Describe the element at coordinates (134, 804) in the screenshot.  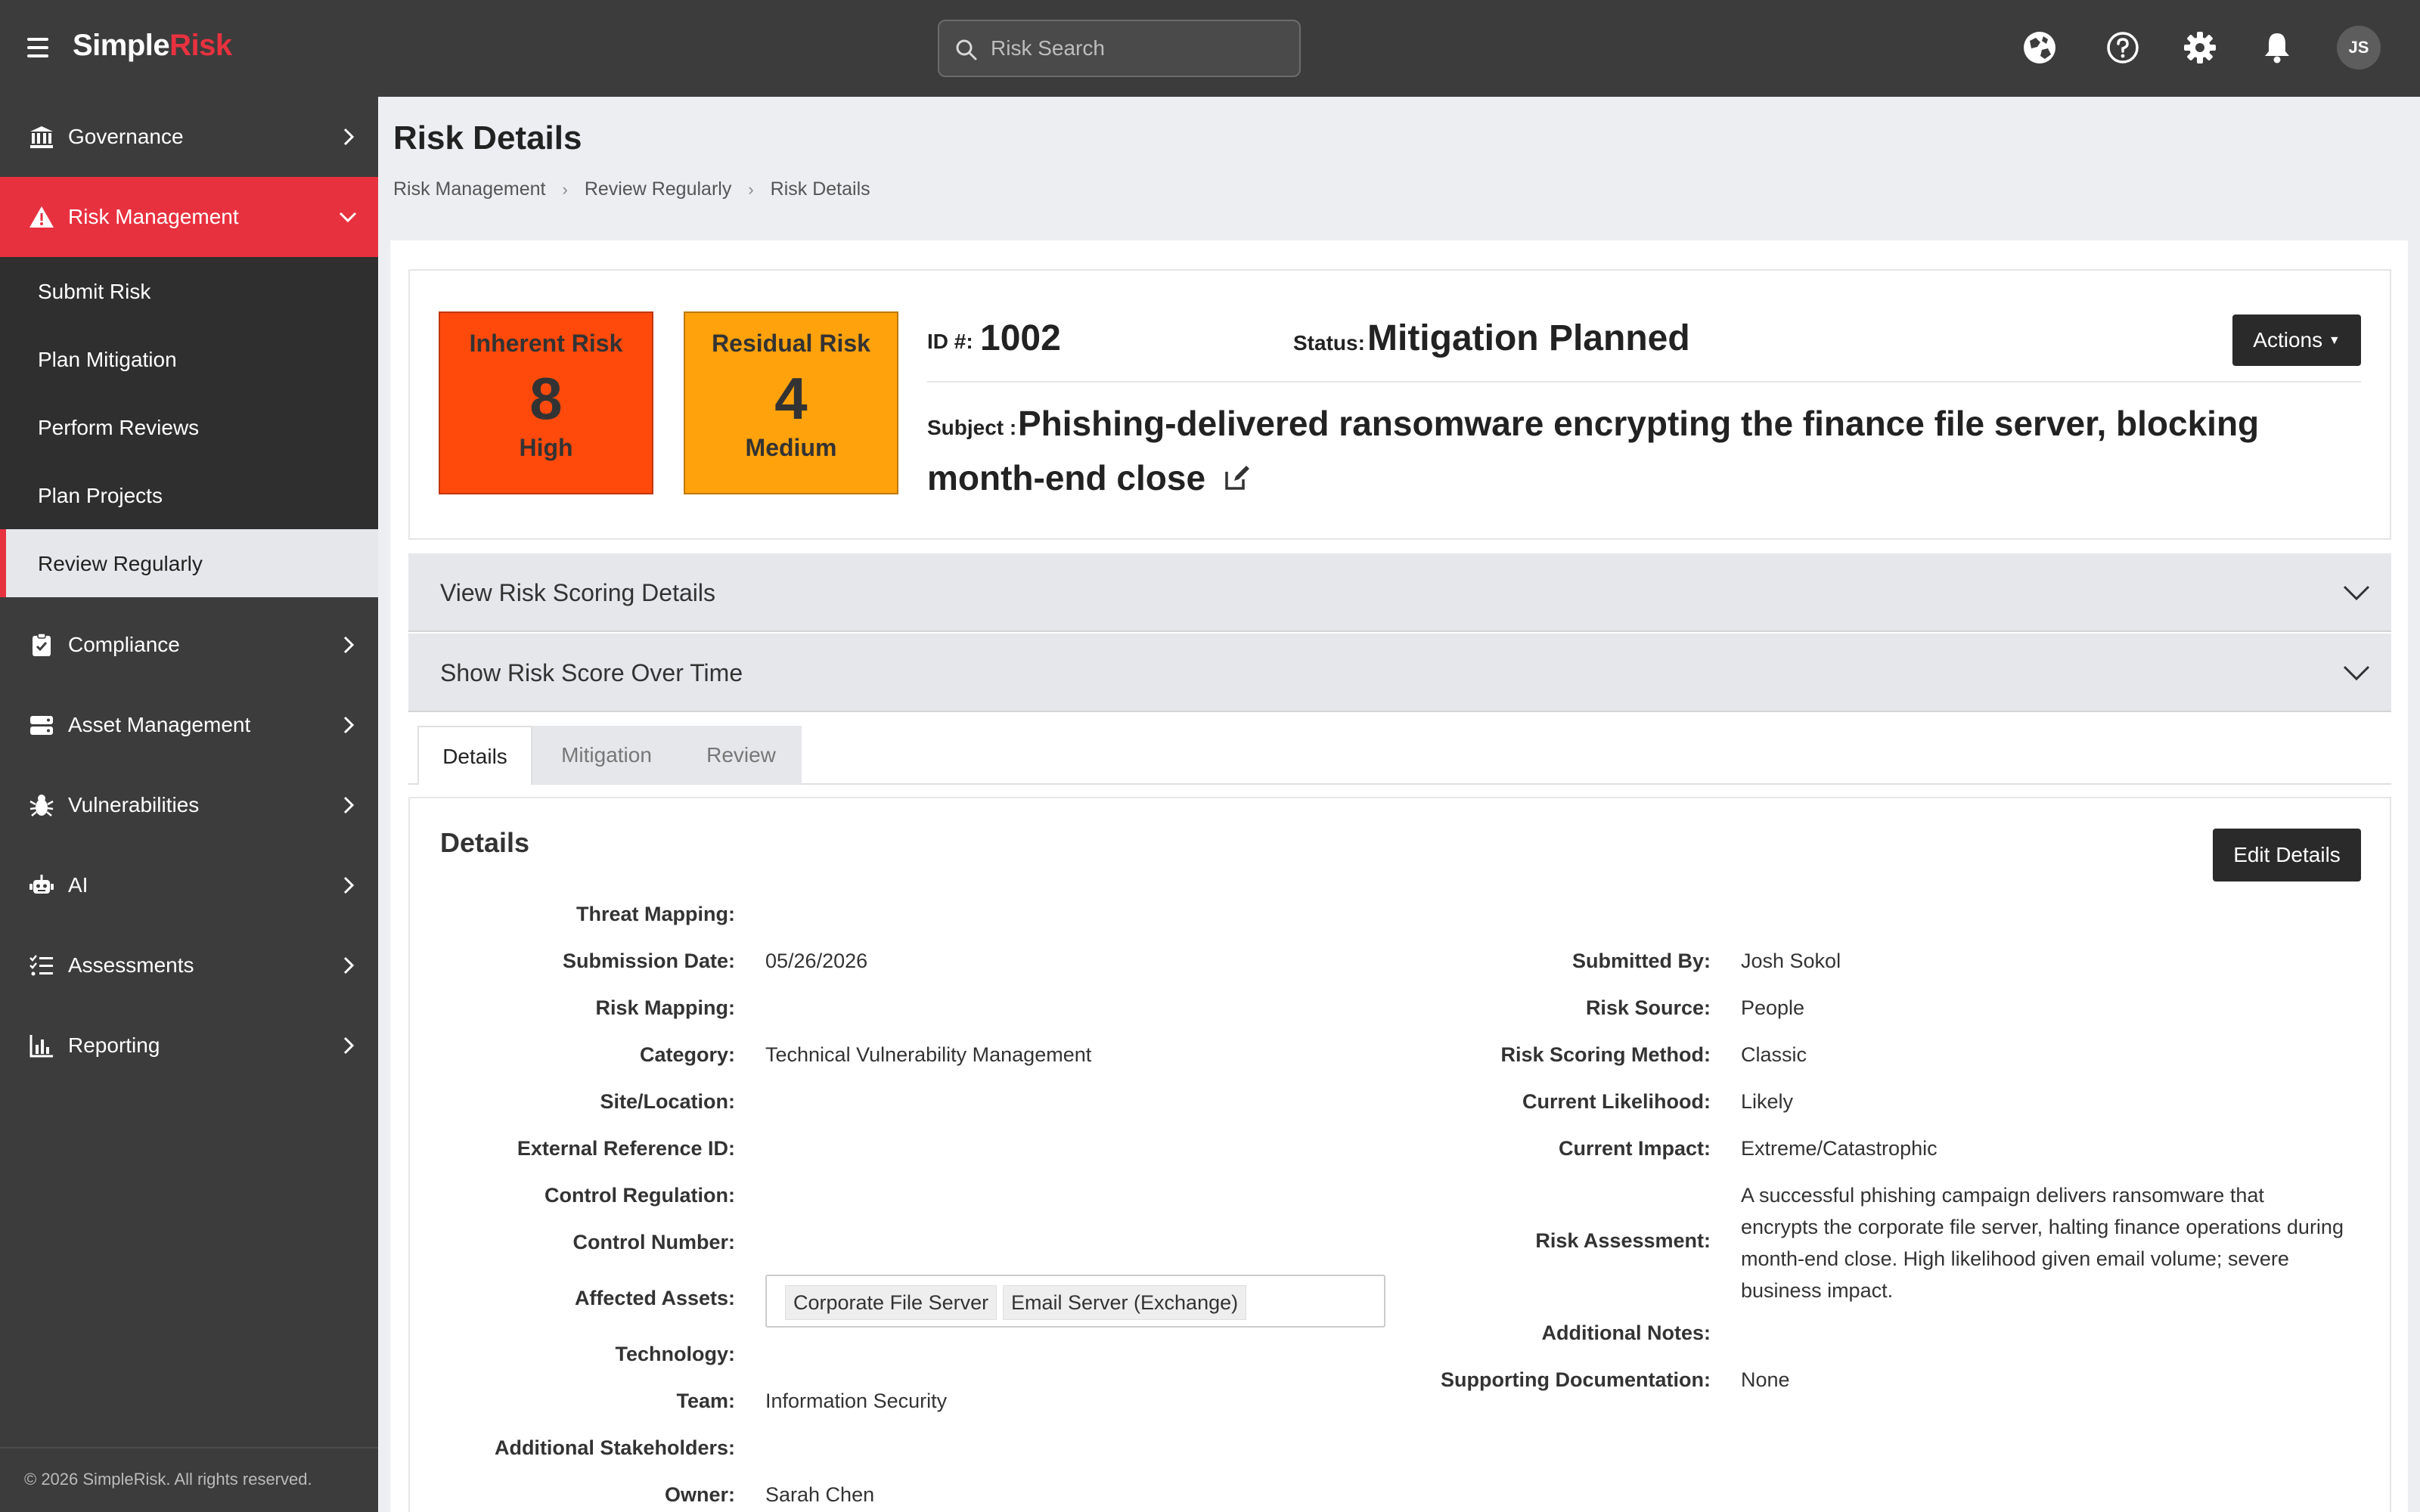
I see `sidebar-item-label: Vulnerabilities` at that location.